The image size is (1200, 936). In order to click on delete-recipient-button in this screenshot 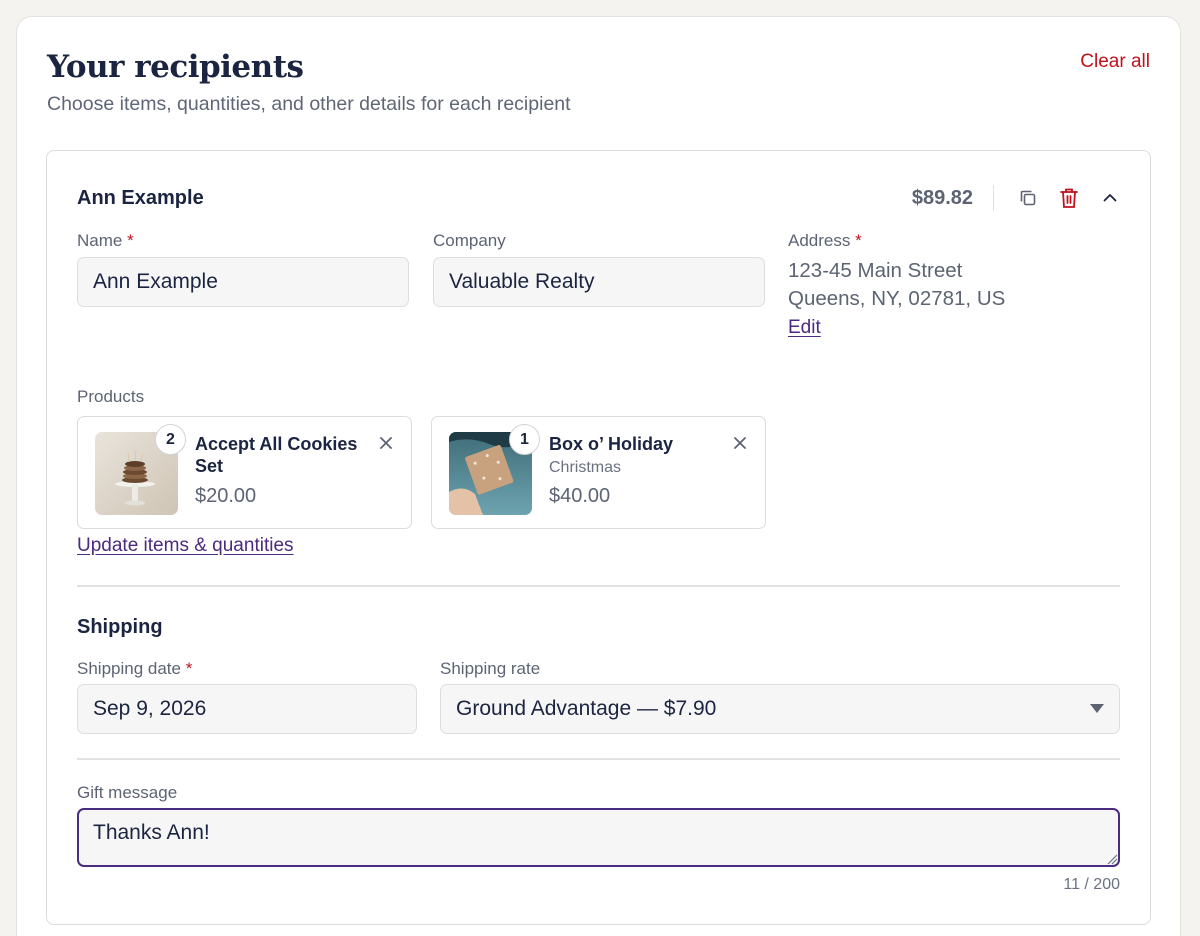, I will do `click(1069, 198)`.